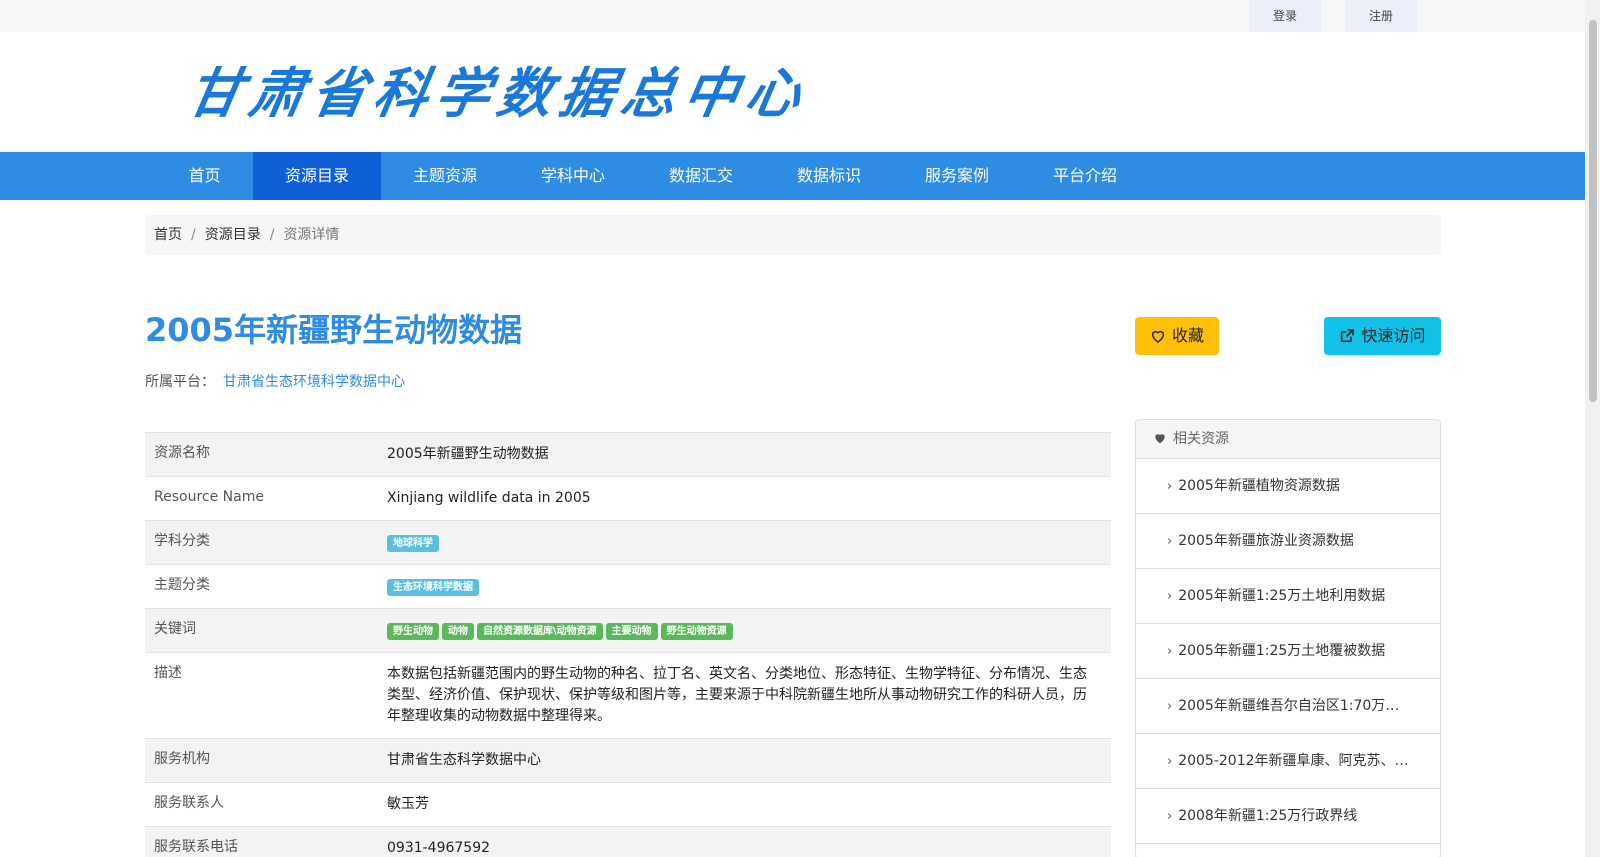 Image resolution: width=1600 pixels, height=857 pixels. I want to click on row-label: Resource Name, so click(209, 497).